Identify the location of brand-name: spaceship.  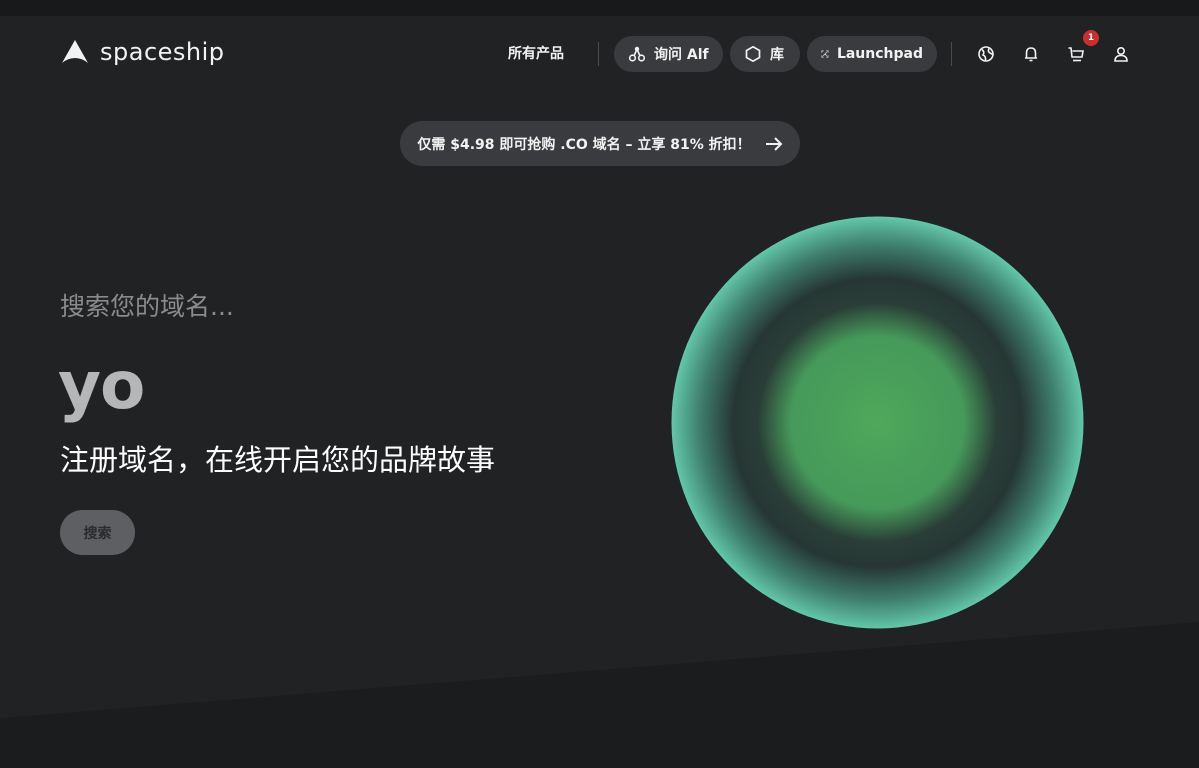
(162, 52).